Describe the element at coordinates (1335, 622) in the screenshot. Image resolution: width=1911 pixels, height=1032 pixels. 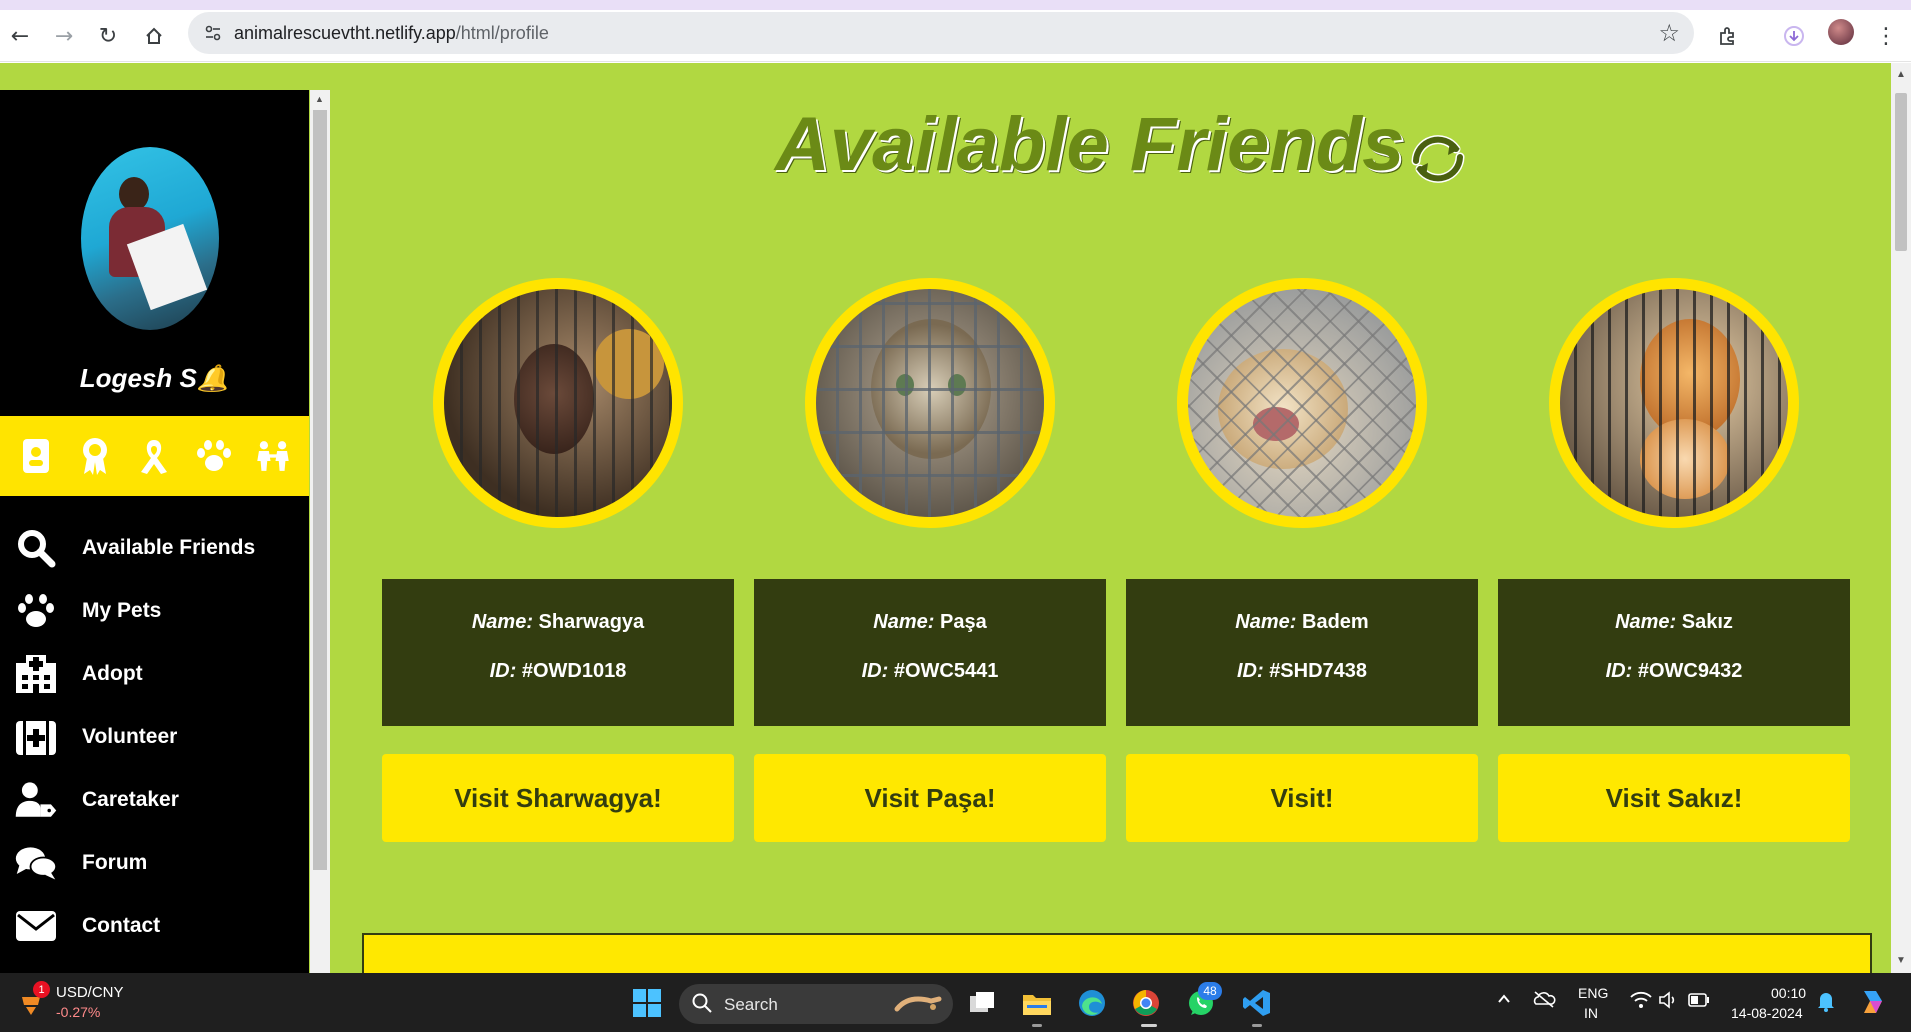
I see `pet-name-value: Badem` at that location.